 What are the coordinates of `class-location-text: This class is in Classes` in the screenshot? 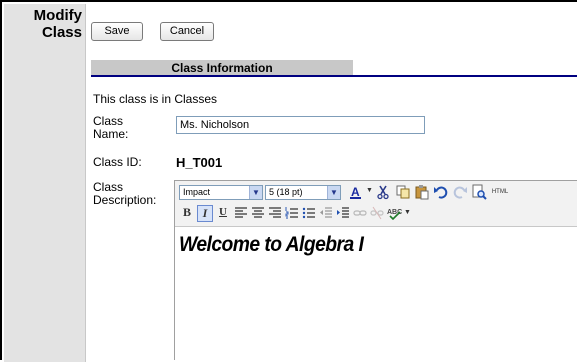 It's located at (155, 99).